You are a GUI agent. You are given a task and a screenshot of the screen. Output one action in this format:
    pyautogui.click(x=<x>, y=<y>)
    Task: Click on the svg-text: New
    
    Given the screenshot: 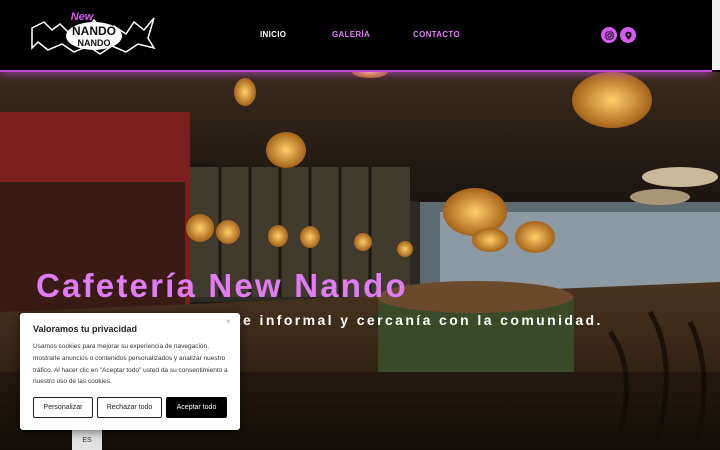 What is the action you would take?
    pyautogui.click(x=83, y=17)
    